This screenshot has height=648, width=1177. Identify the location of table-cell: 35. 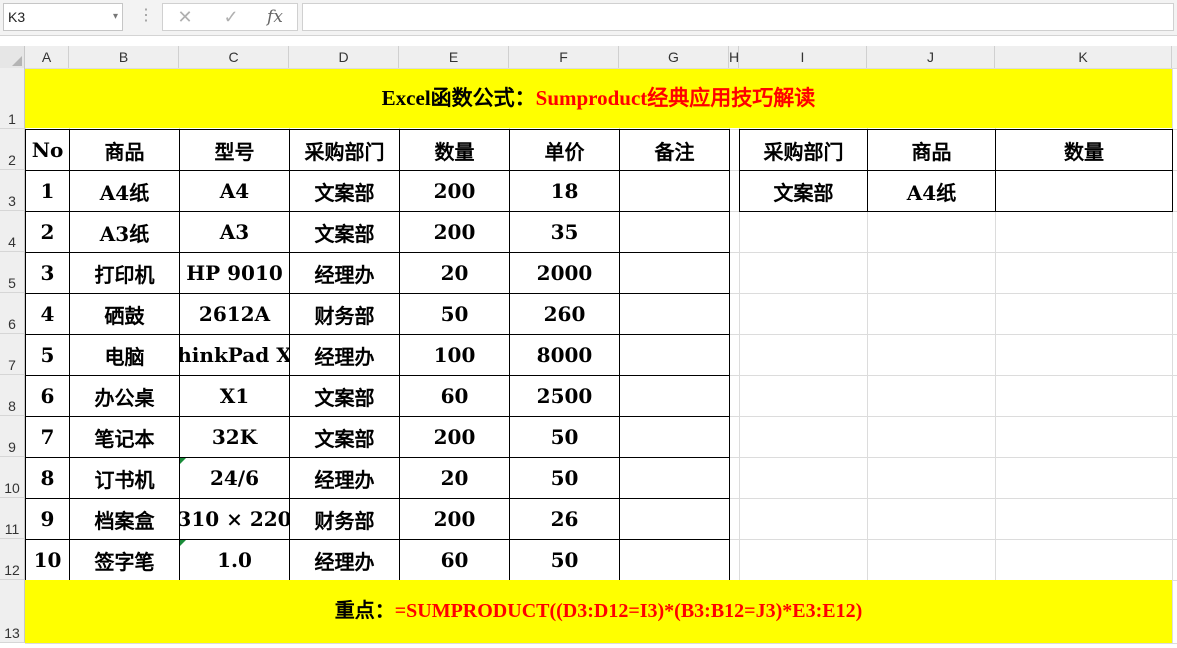
(564, 232).